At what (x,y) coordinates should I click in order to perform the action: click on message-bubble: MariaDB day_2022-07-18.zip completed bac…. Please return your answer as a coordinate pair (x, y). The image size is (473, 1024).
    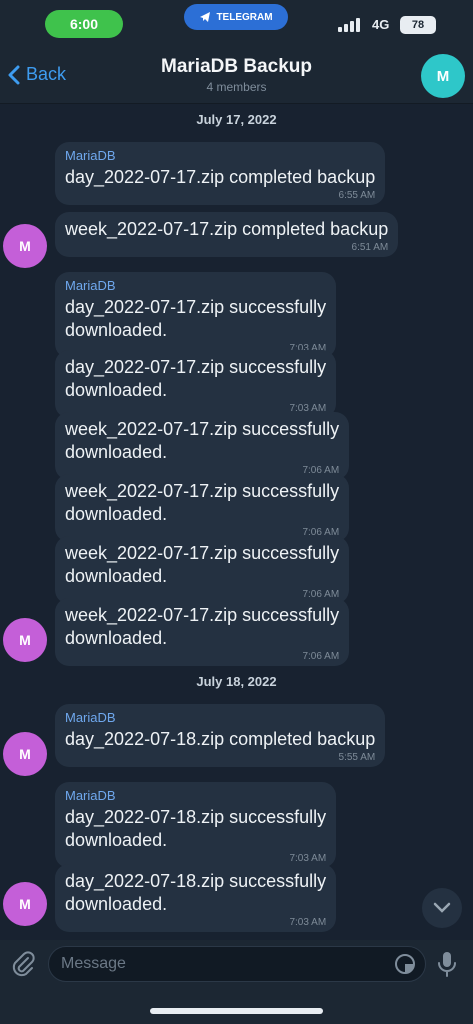
    Looking at the image, I should click on (220, 735).